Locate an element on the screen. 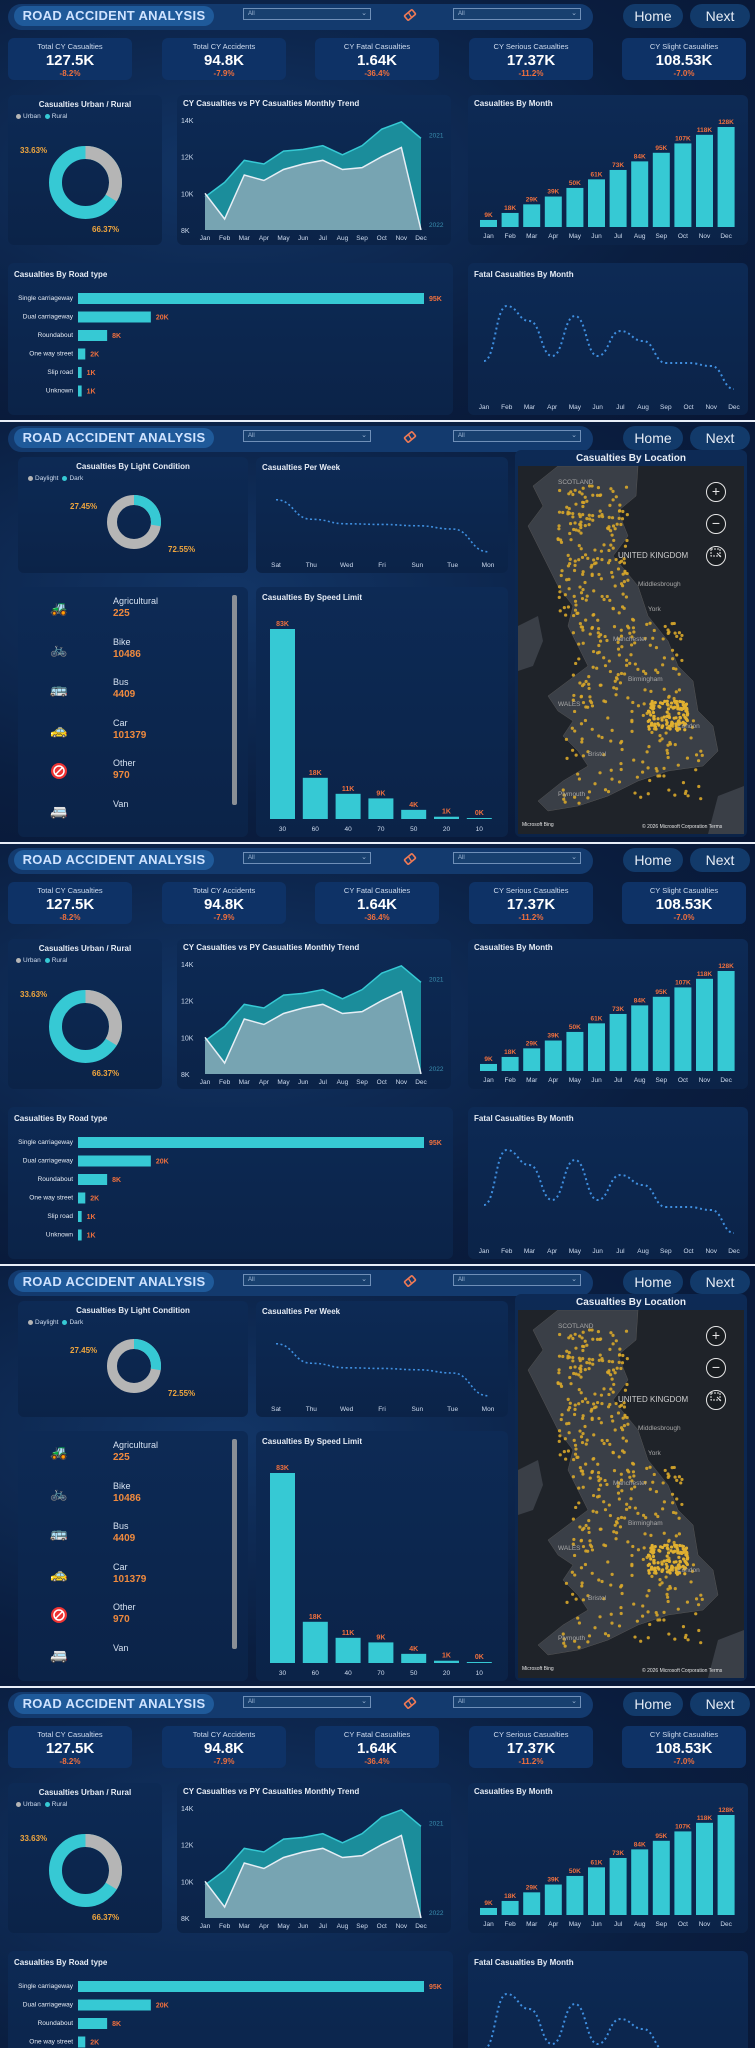 This screenshot has width=755, height=2048. legend-urban: Urban is located at coordinates (32, 1804).